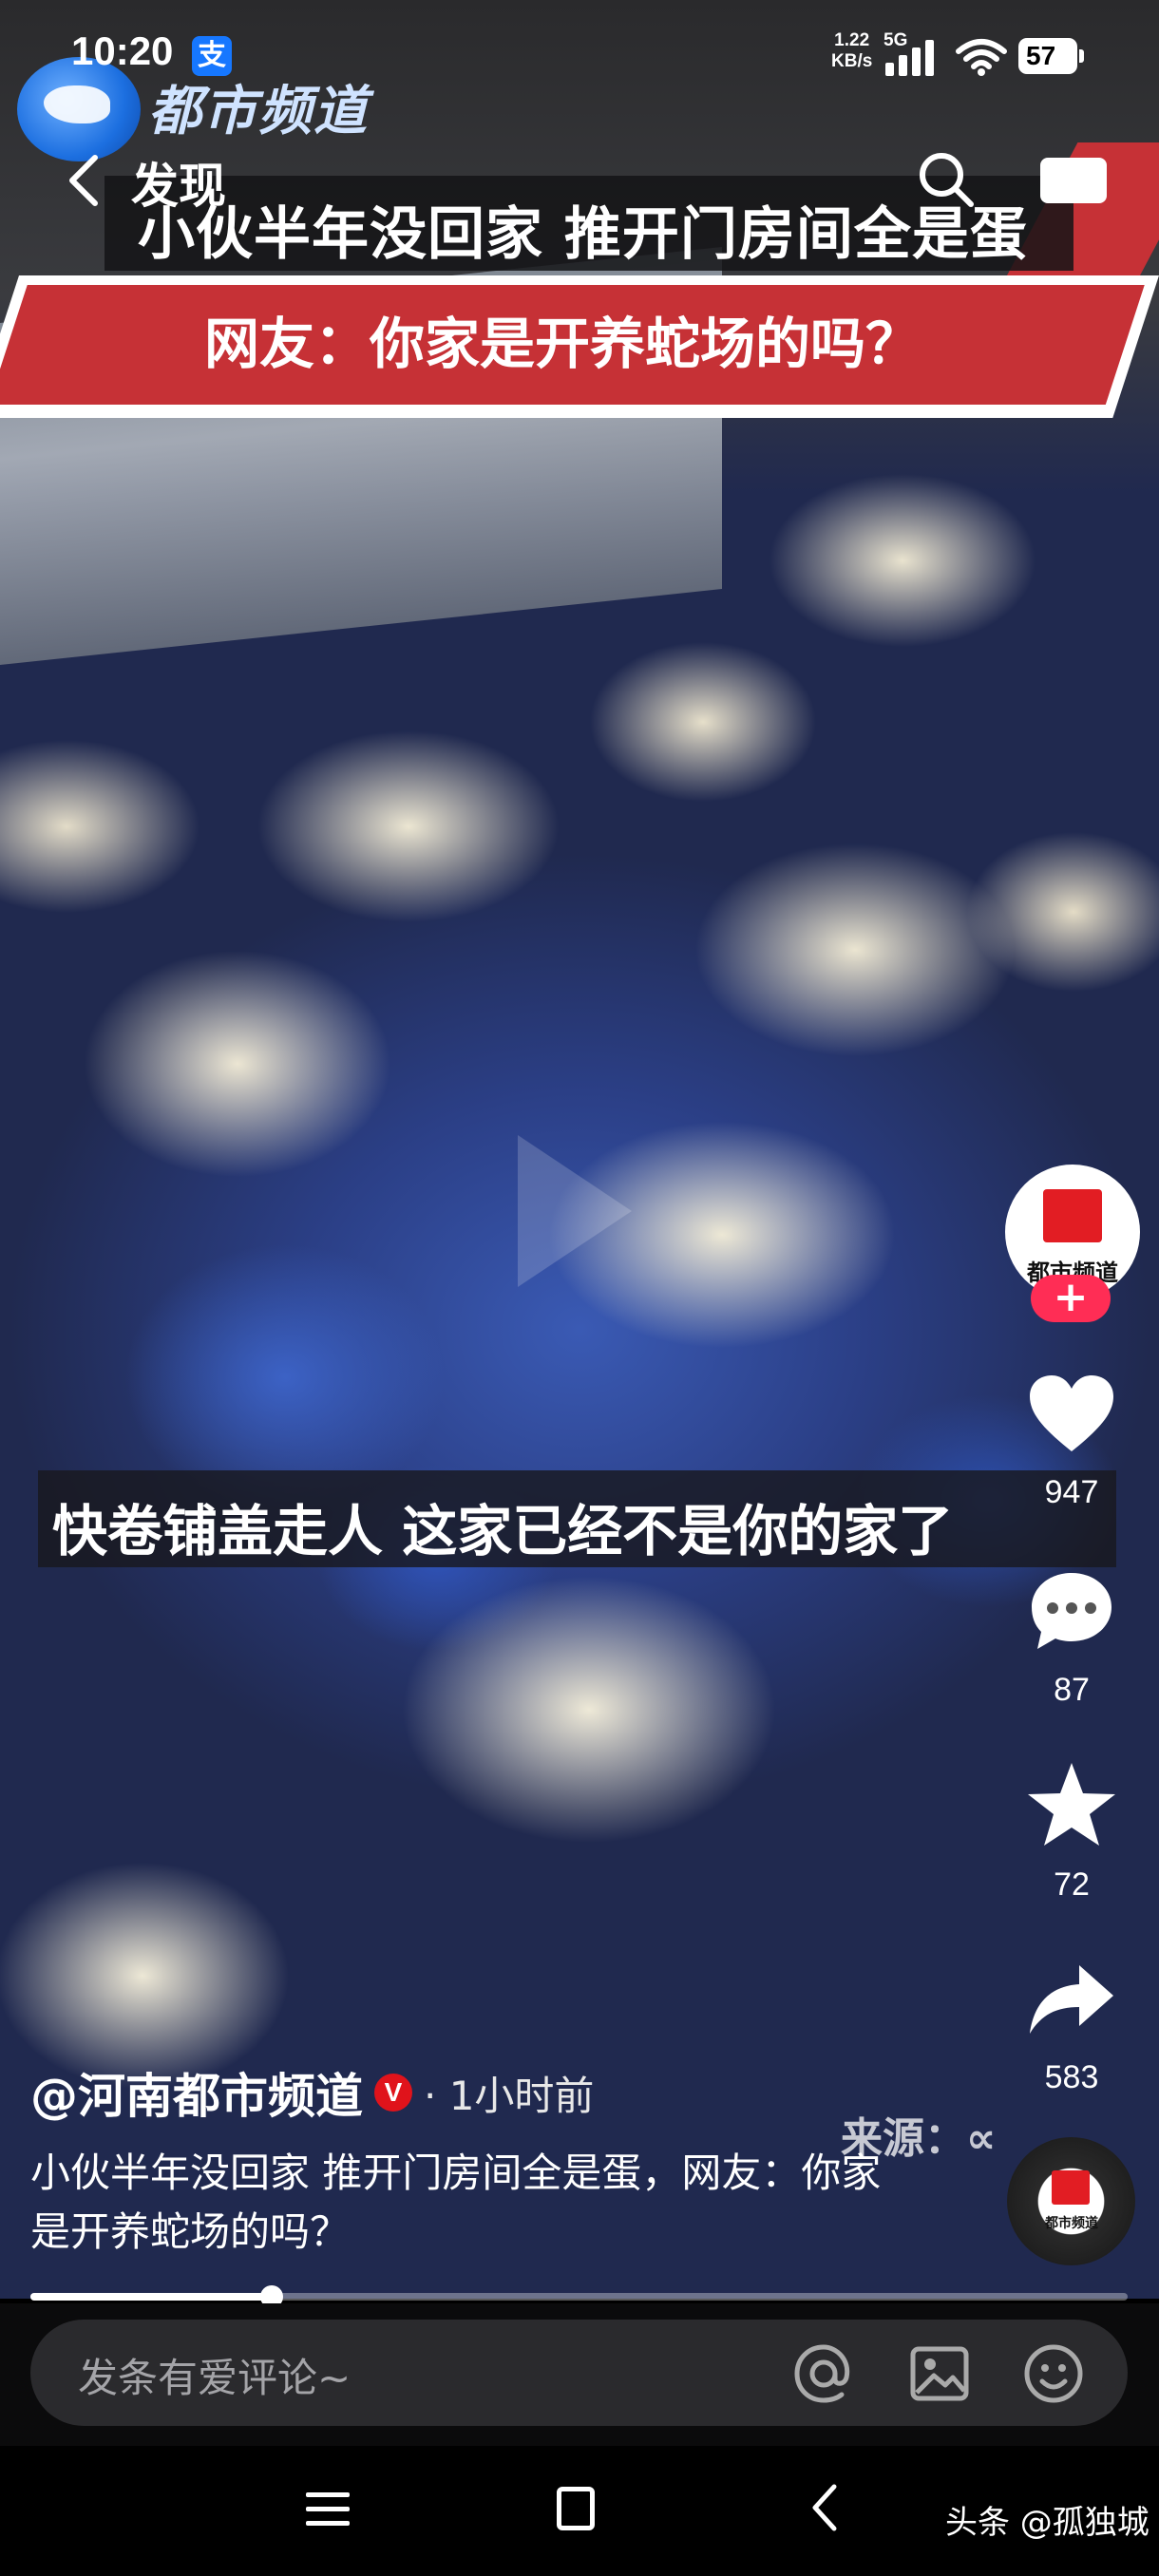  I want to click on screen-icon, so click(1073, 180).